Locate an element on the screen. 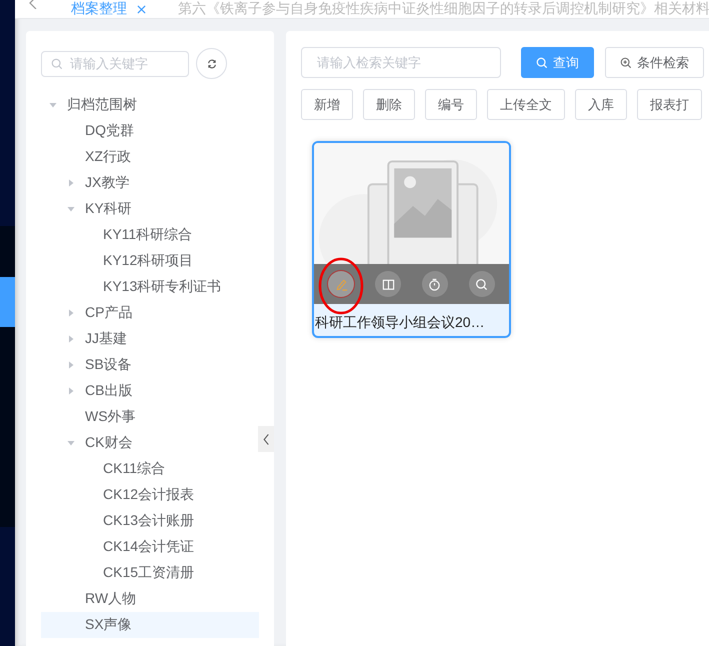  search-field: 请输入检索关键字 is located at coordinates (401, 62).